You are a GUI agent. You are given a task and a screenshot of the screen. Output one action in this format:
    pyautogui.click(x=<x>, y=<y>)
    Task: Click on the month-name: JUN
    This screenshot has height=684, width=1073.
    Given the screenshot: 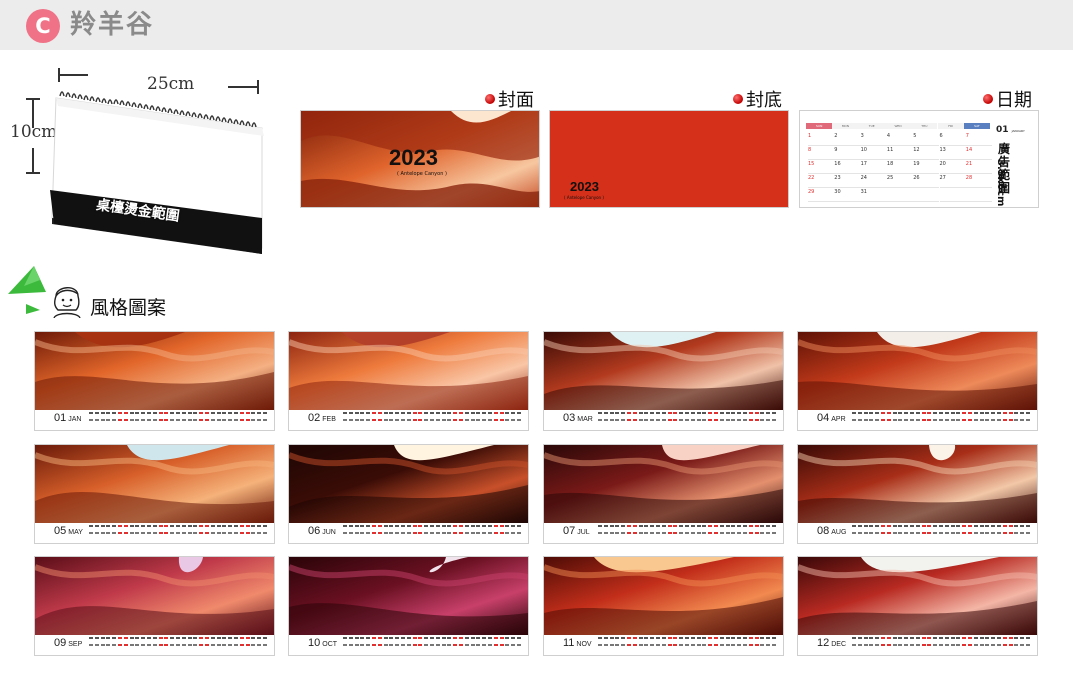 What is the action you would take?
    pyautogui.click(x=329, y=532)
    